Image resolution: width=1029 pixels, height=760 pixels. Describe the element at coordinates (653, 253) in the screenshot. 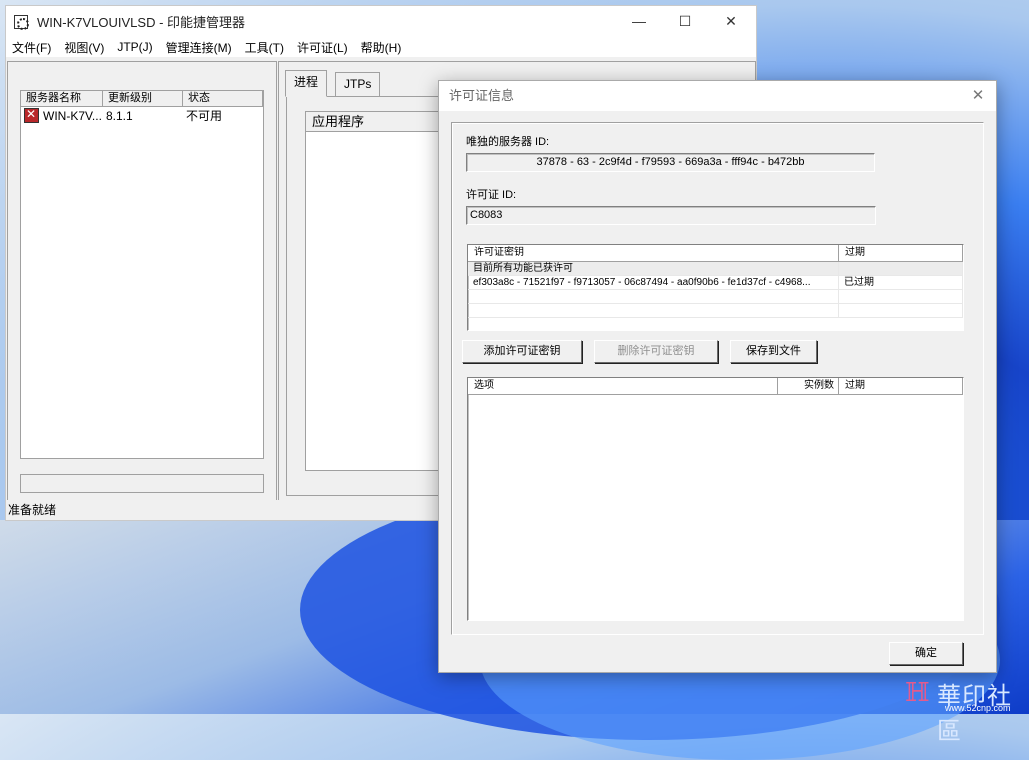

I see `column-license-key: 许可证密钥` at that location.